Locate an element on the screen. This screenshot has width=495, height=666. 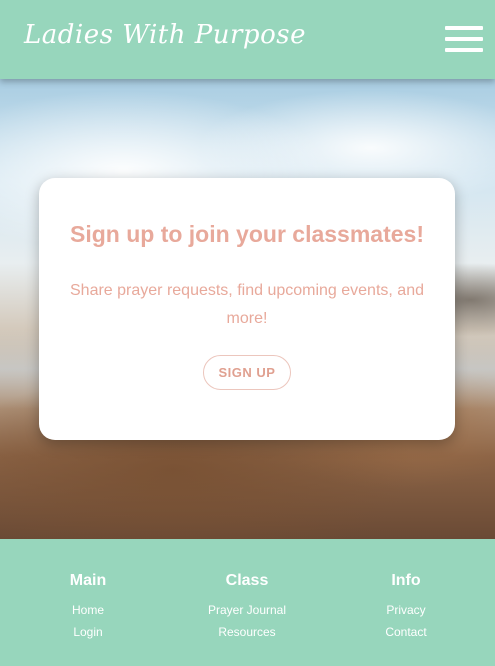
footer-heading: Class is located at coordinates (247, 580).